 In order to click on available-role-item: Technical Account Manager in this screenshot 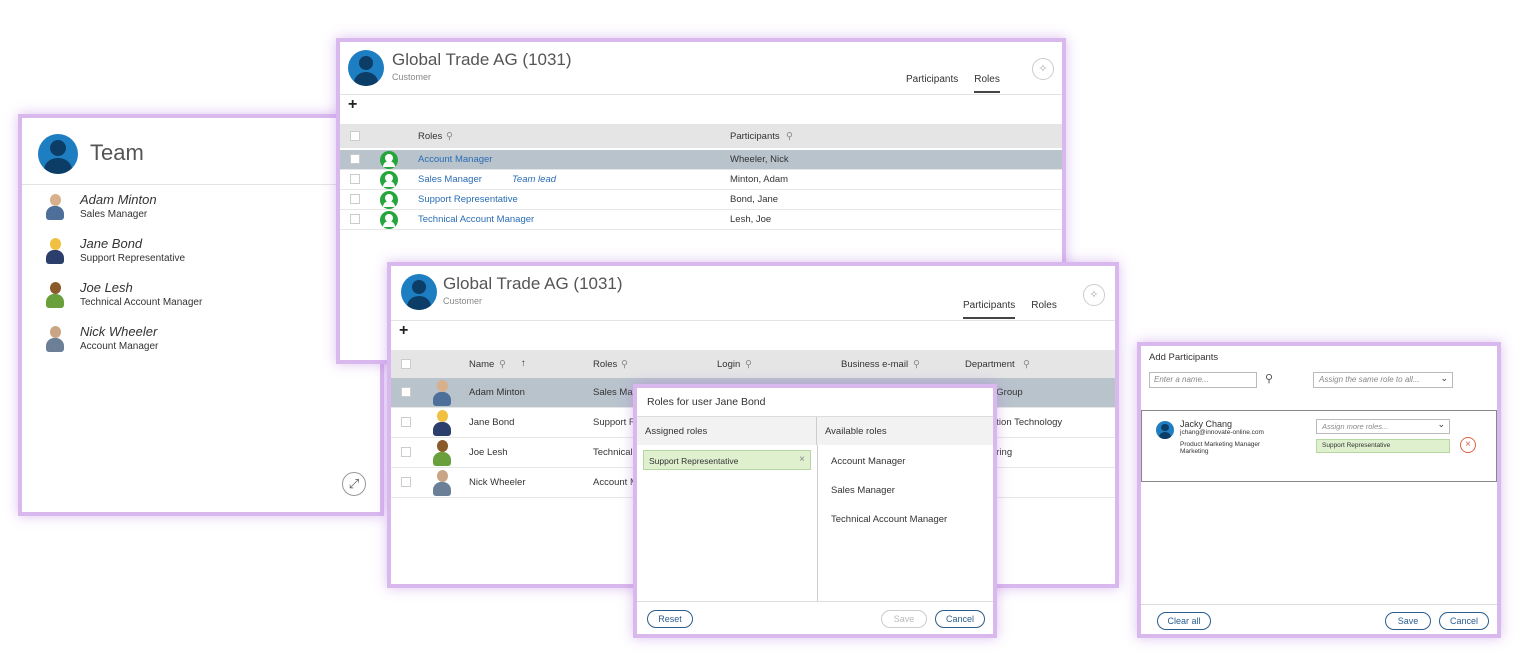, I will do `click(889, 519)`.